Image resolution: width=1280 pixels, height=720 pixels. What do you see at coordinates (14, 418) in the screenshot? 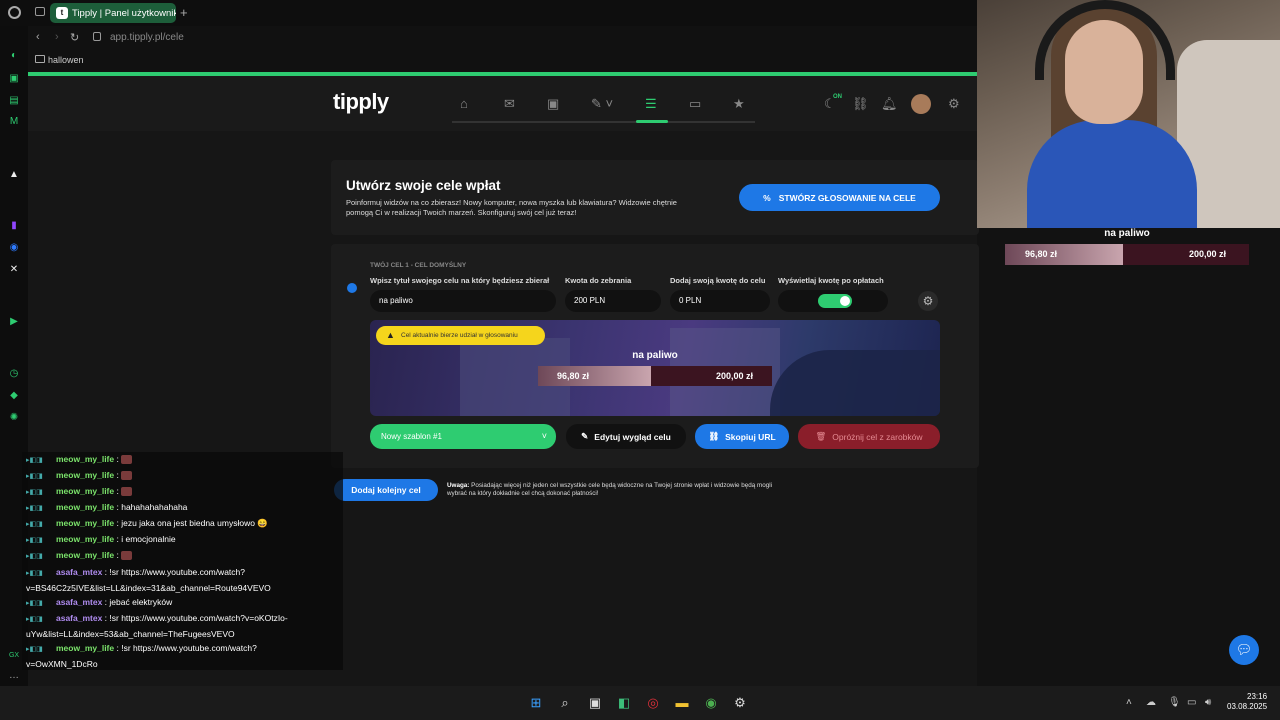
I see `sidebar-settings-icon: ✺` at bounding box center [14, 418].